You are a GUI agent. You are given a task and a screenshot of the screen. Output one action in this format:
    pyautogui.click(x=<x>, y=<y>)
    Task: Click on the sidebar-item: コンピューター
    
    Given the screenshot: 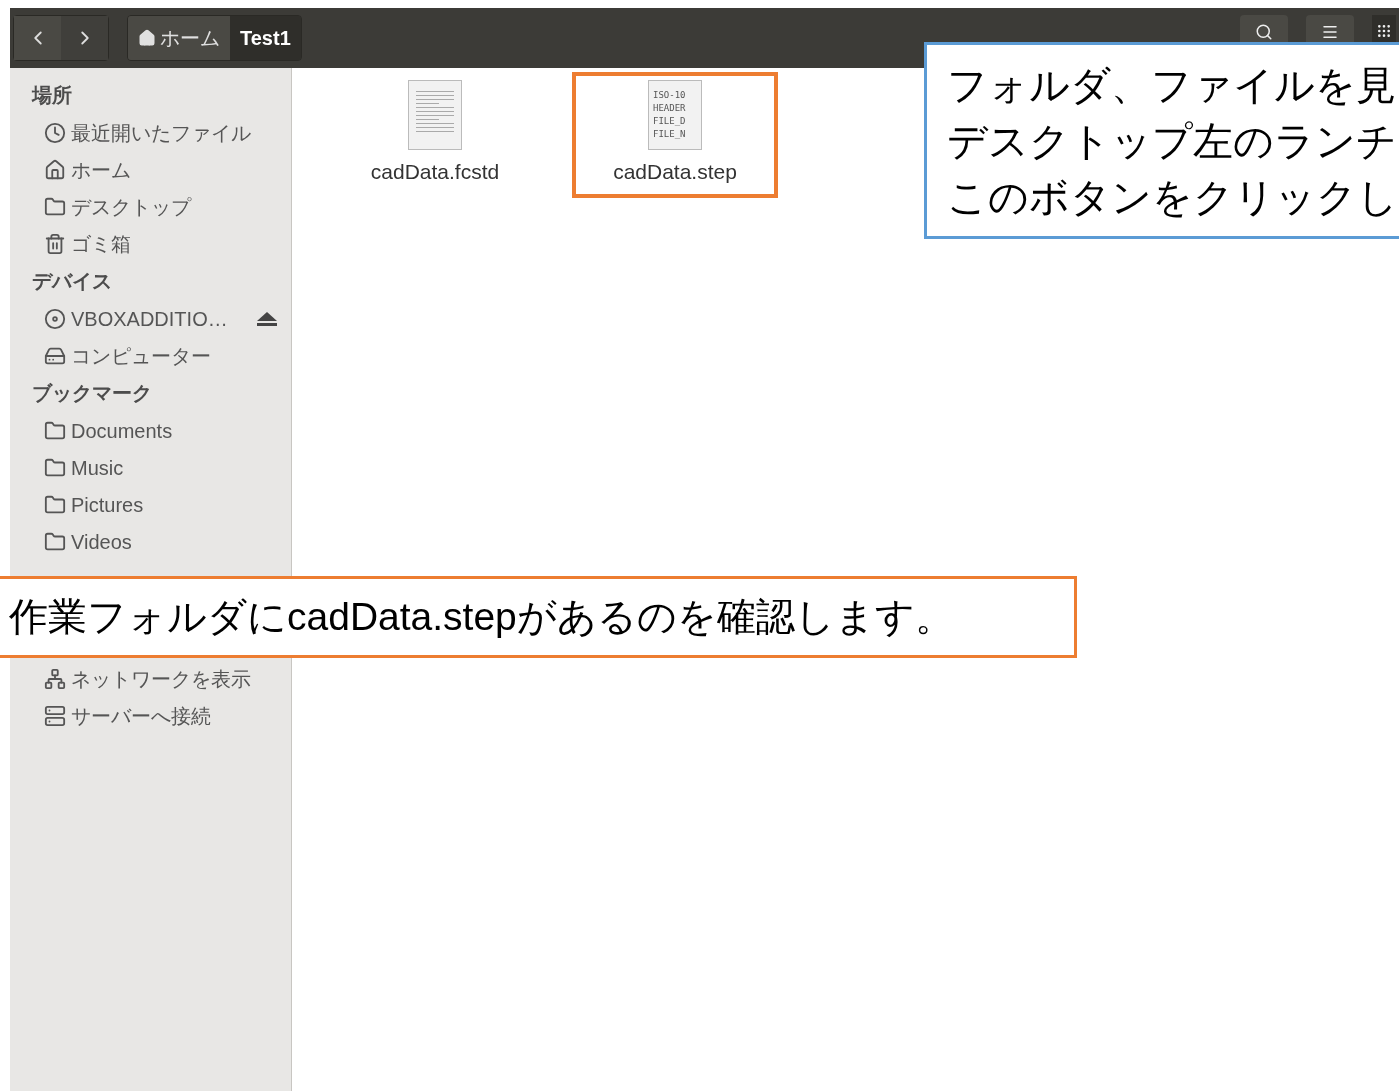 What is the action you would take?
    pyautogui.click(x=150, y=355)
    